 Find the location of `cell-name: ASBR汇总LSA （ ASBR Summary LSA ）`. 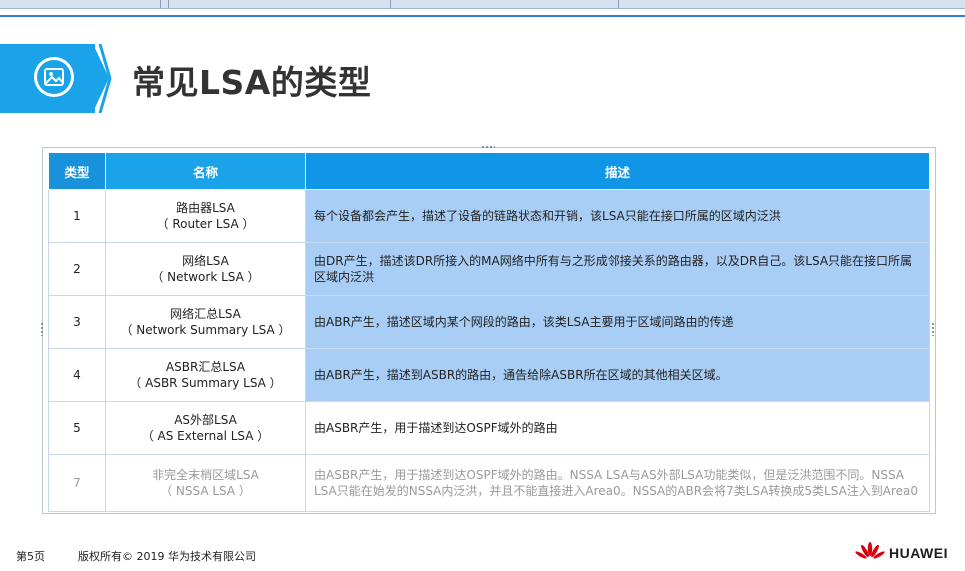

cell-name: ASBR汇总LSA （ ASBR Summary LSA ） is located at coordinates (205, 375).